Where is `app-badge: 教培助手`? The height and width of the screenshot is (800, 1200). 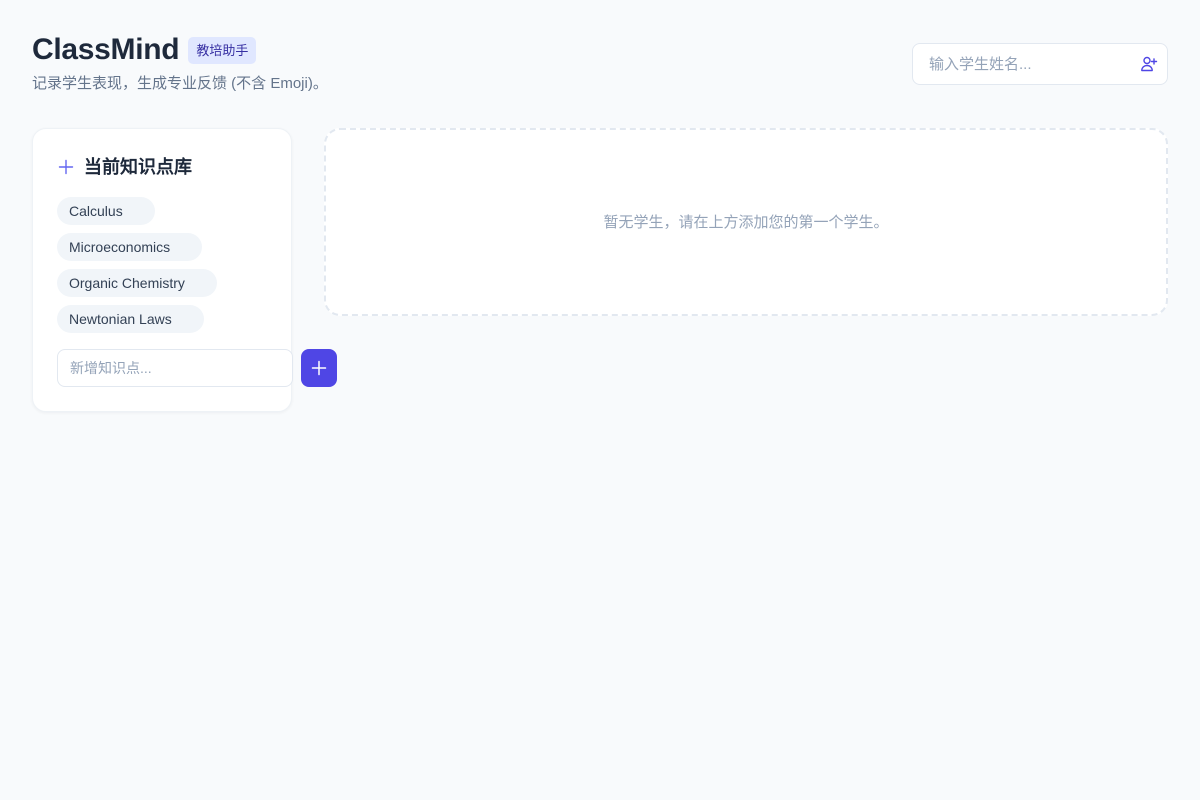
app-badge: 教培助手 is located at coordinates (222, 50).